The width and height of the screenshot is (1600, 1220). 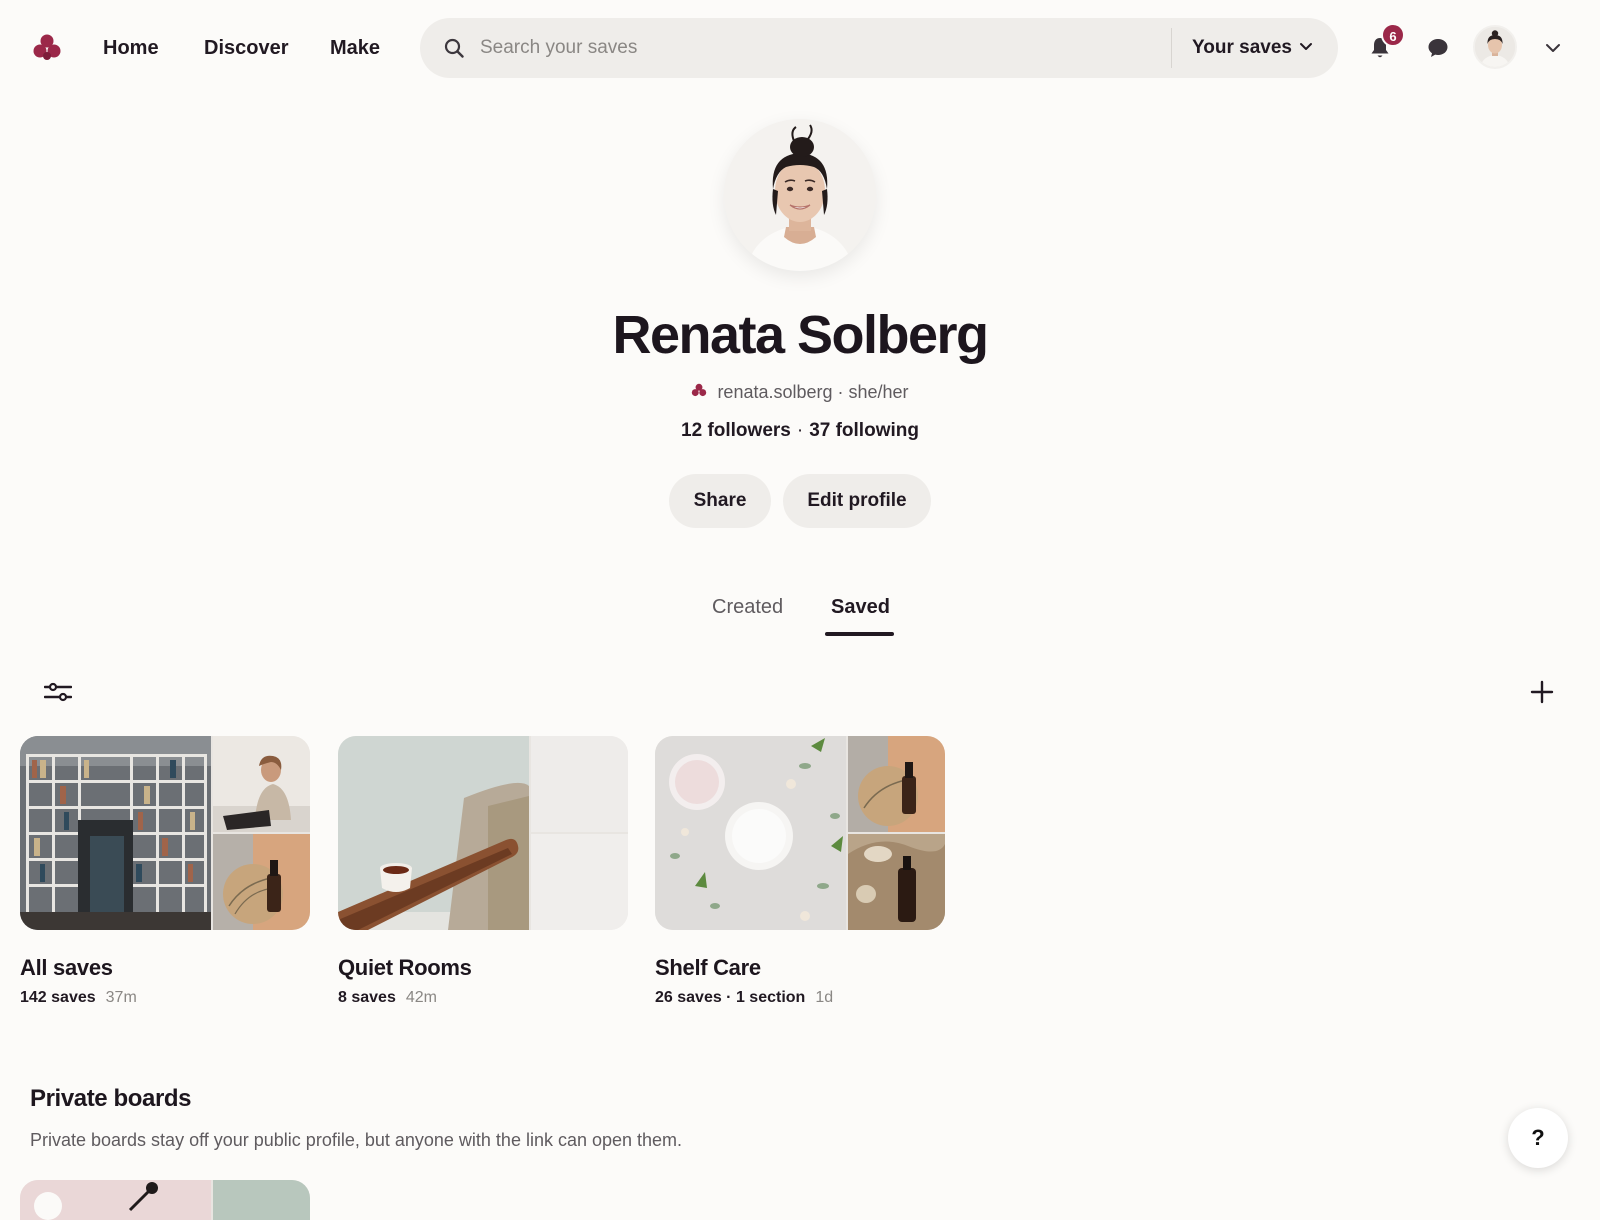 What do you see at coordinates (813, 392) in the screenshot?
I see `profile-handle: renata.solberg · she/her` at bounding box center [813, 392].